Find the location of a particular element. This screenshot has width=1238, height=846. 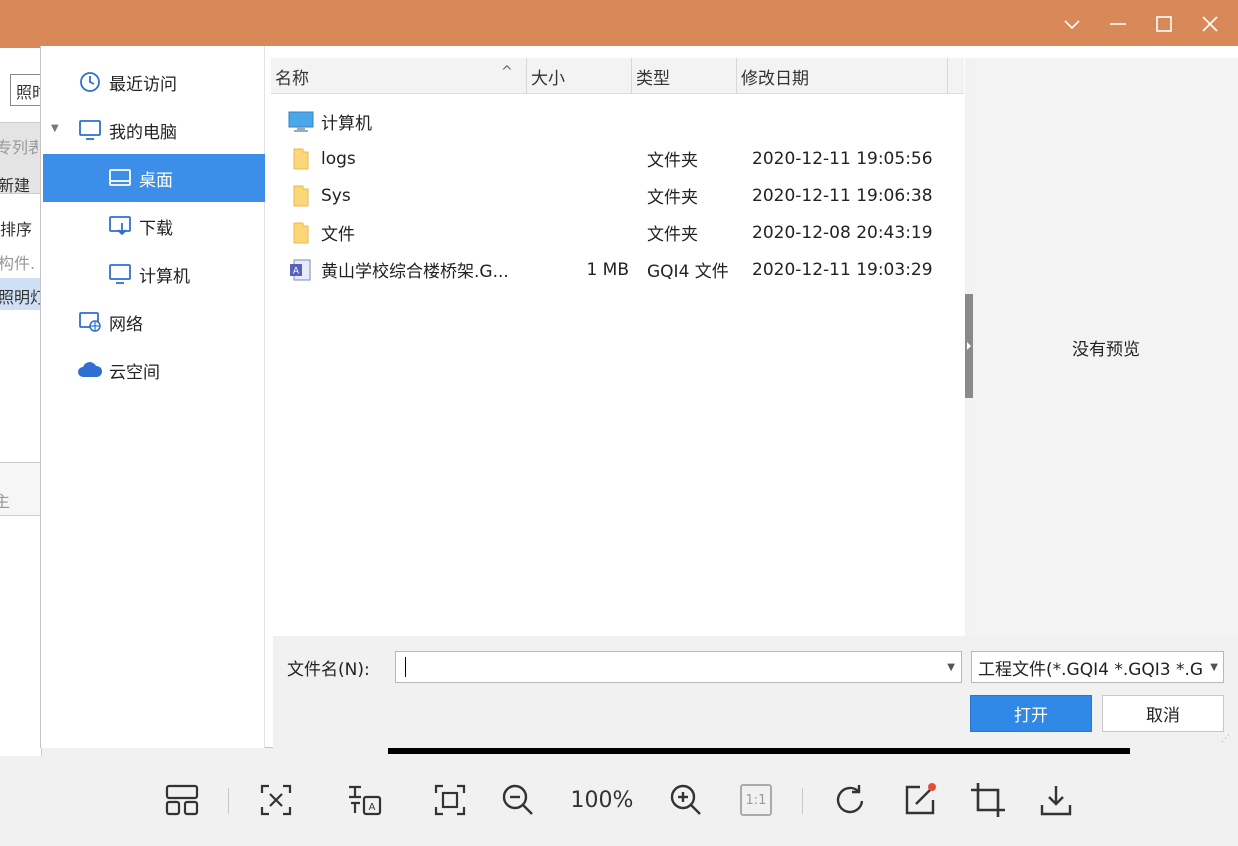

column-header-label: 类型 is located at coordinates (653, 78).